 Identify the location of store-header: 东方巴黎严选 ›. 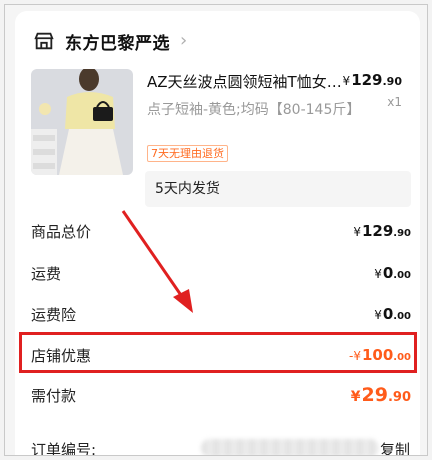
(110, 41).